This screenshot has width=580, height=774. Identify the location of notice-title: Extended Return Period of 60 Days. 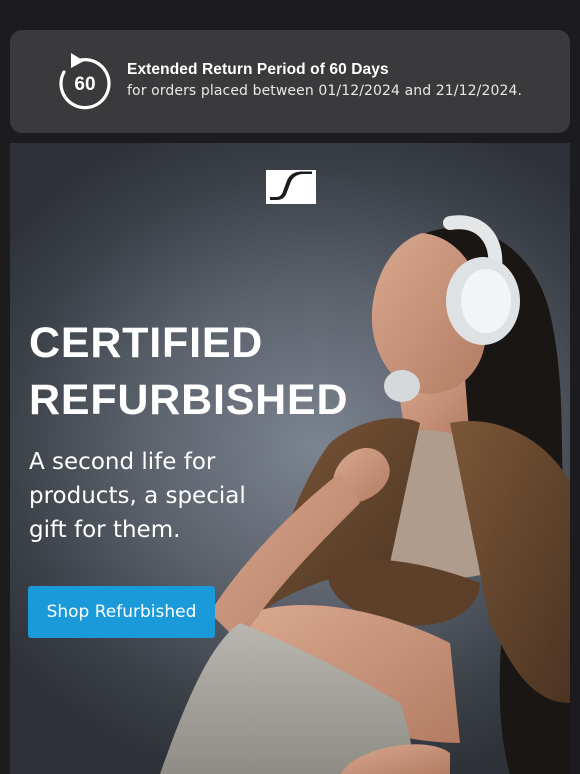
(258, 69).